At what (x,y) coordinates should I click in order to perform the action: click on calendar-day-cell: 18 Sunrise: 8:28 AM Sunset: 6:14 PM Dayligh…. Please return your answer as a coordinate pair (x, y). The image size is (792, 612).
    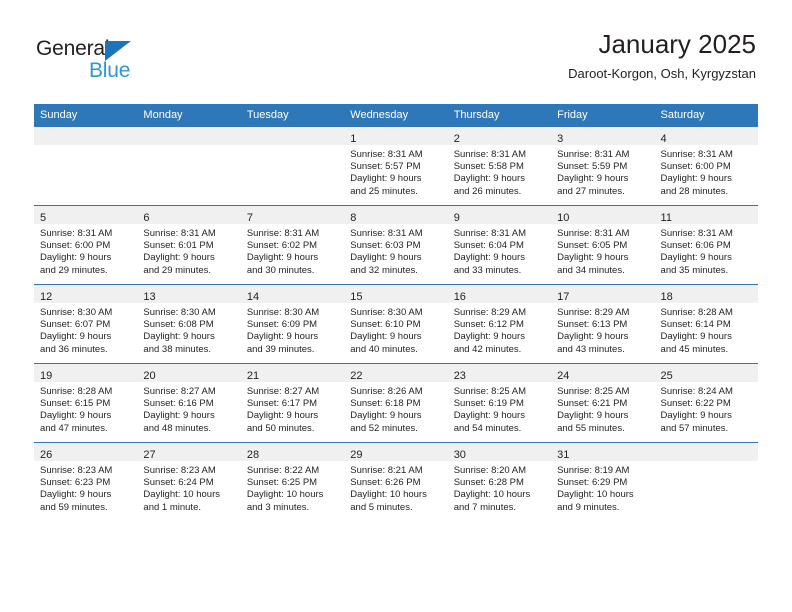
    Looking at the image, I should click on (706, 324).